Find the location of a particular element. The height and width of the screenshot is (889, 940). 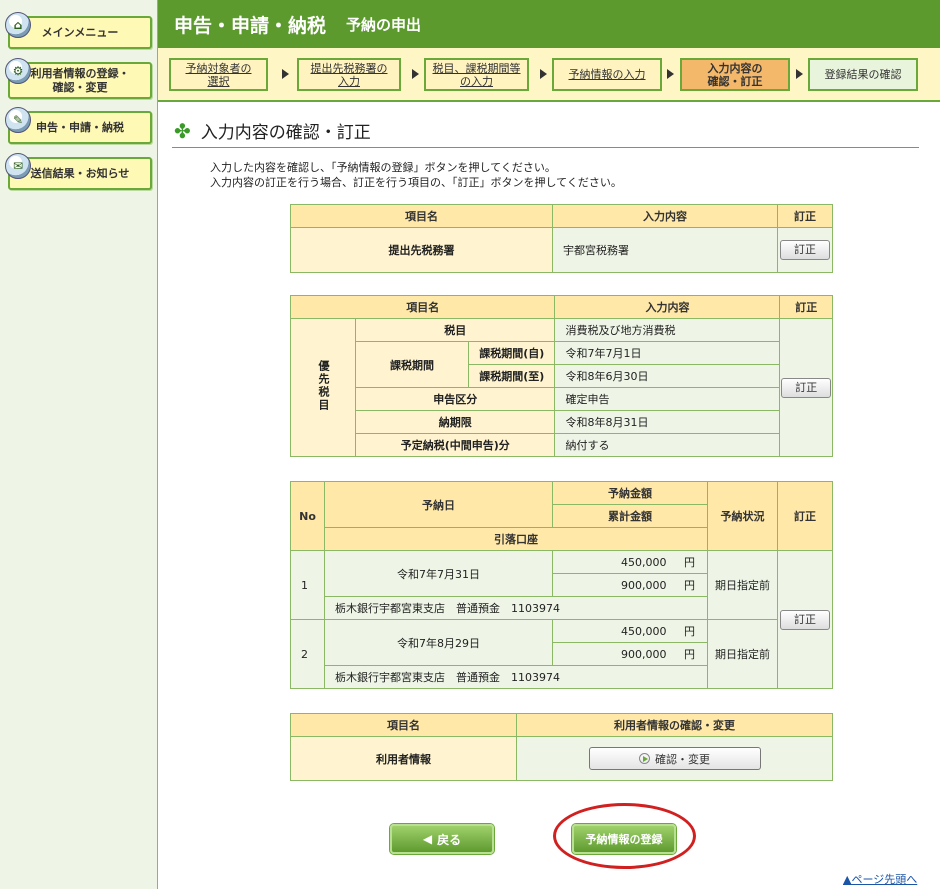

sidebar-item-user-info: ⚙ 利用者情報の登録・ 確認・変更 is located at coordinates (78, 78).